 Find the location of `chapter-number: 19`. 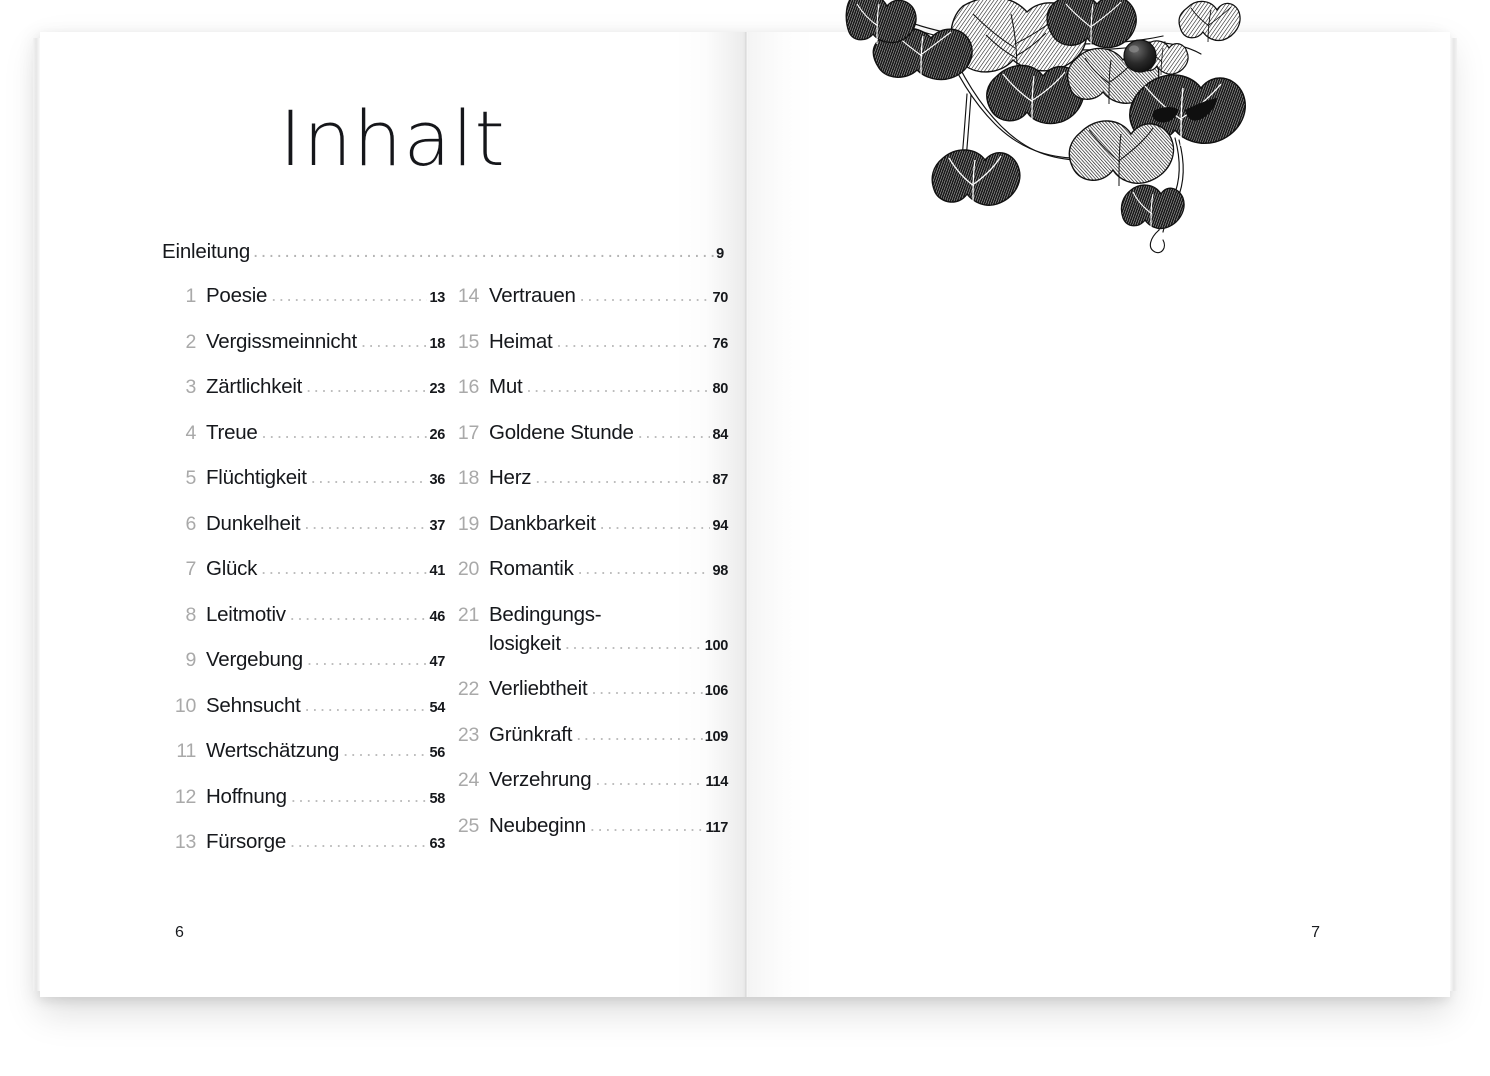

chapter-number: 19 is located at coordinates (468, 523).